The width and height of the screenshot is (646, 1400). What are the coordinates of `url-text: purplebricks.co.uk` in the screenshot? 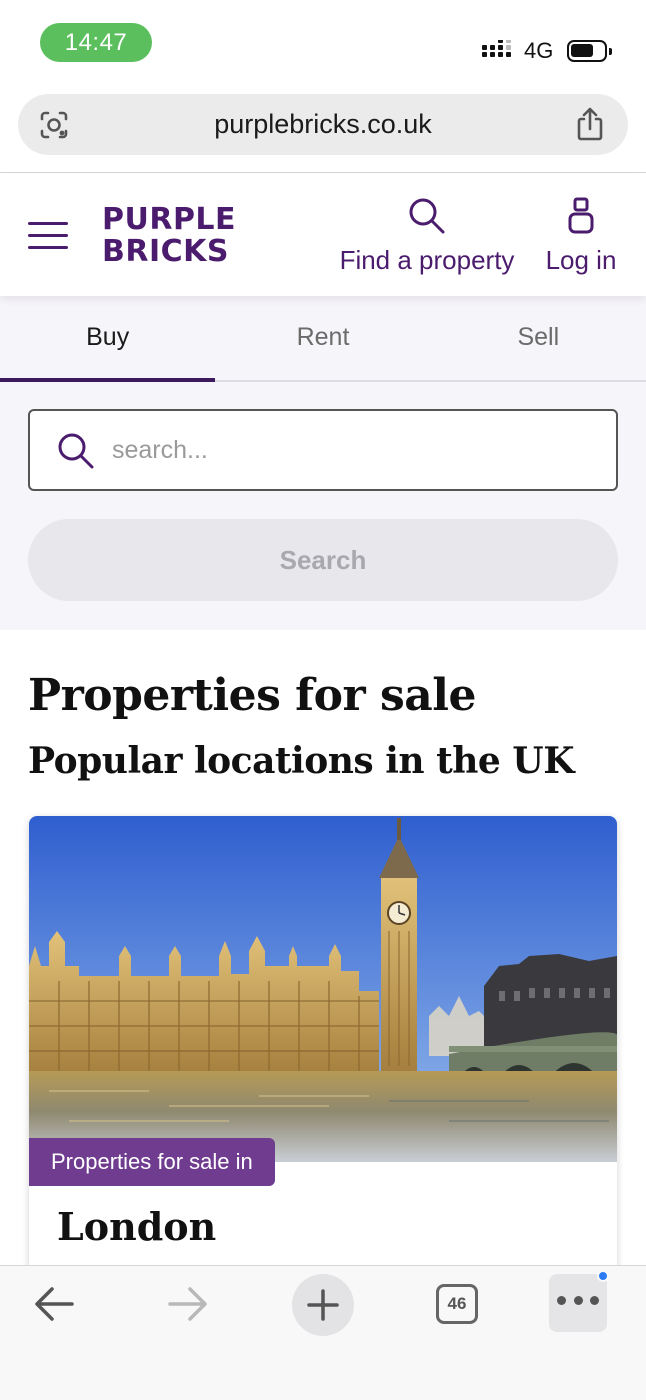 It's located at (323, 124).